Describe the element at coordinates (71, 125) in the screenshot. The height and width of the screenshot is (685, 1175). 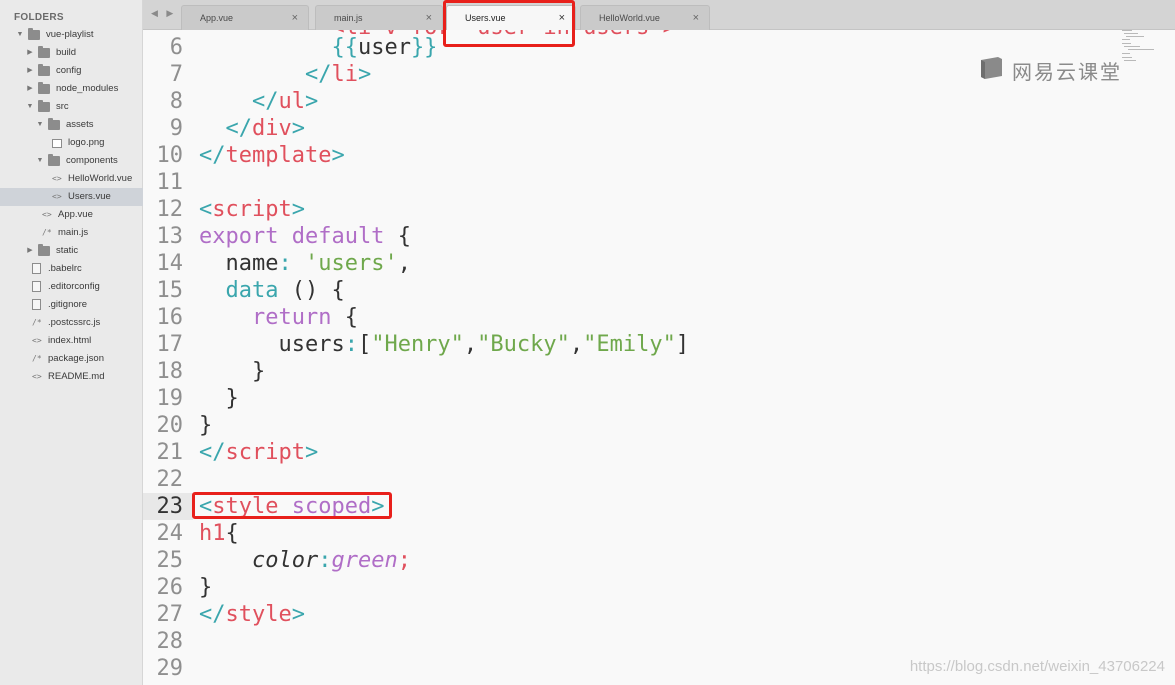
I see `tree-item: ▼ assets` at that location.